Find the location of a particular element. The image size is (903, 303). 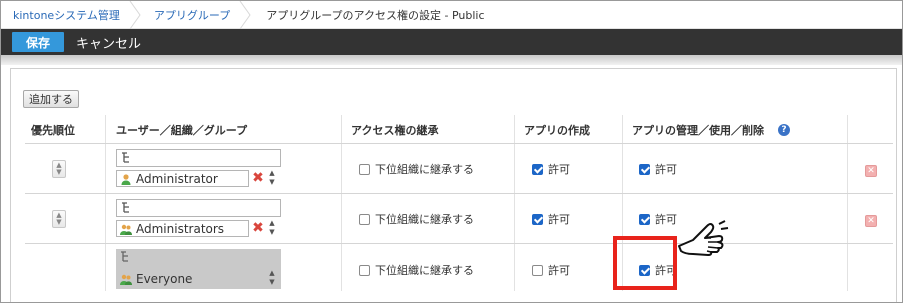

help-icon: ? is located at coordinates (784, 129).